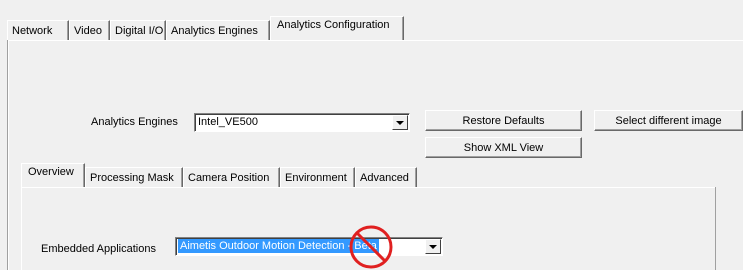 Image resolution: width=743 pixels, height=270 pixels. Describe the element at coordinates (134, 122) in the screenshot. I see `analytics-engines-label: Analytics Engines` at that location.